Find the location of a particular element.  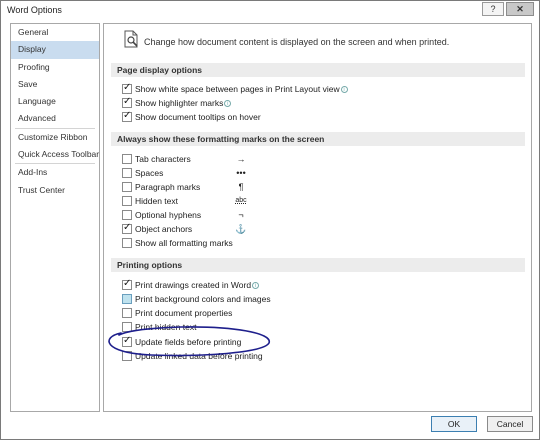

hidden-text-icon: abc is located at coordinates (241, 200).